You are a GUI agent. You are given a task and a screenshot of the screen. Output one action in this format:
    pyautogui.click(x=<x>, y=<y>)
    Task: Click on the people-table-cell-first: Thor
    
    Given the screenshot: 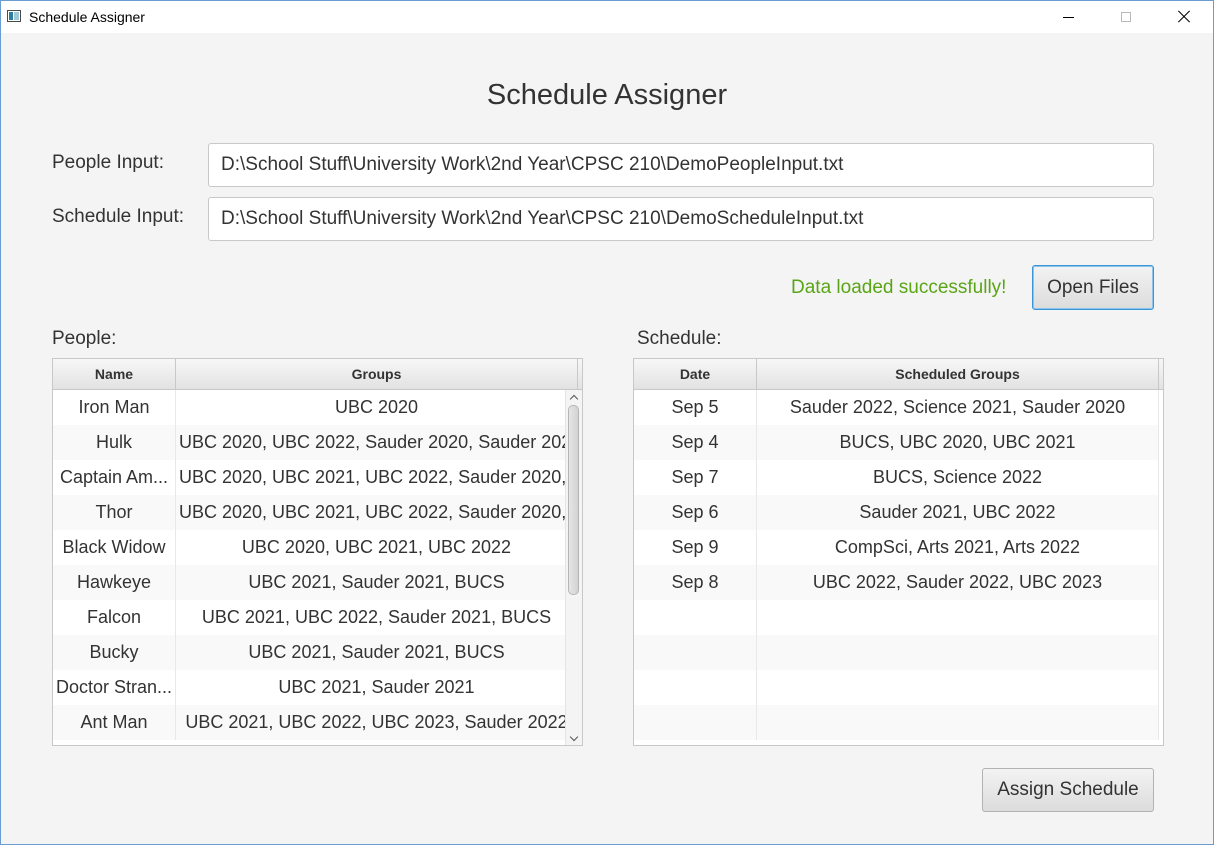 What is the action you would take?
    pyautogui.click(x=114, y=512)
    